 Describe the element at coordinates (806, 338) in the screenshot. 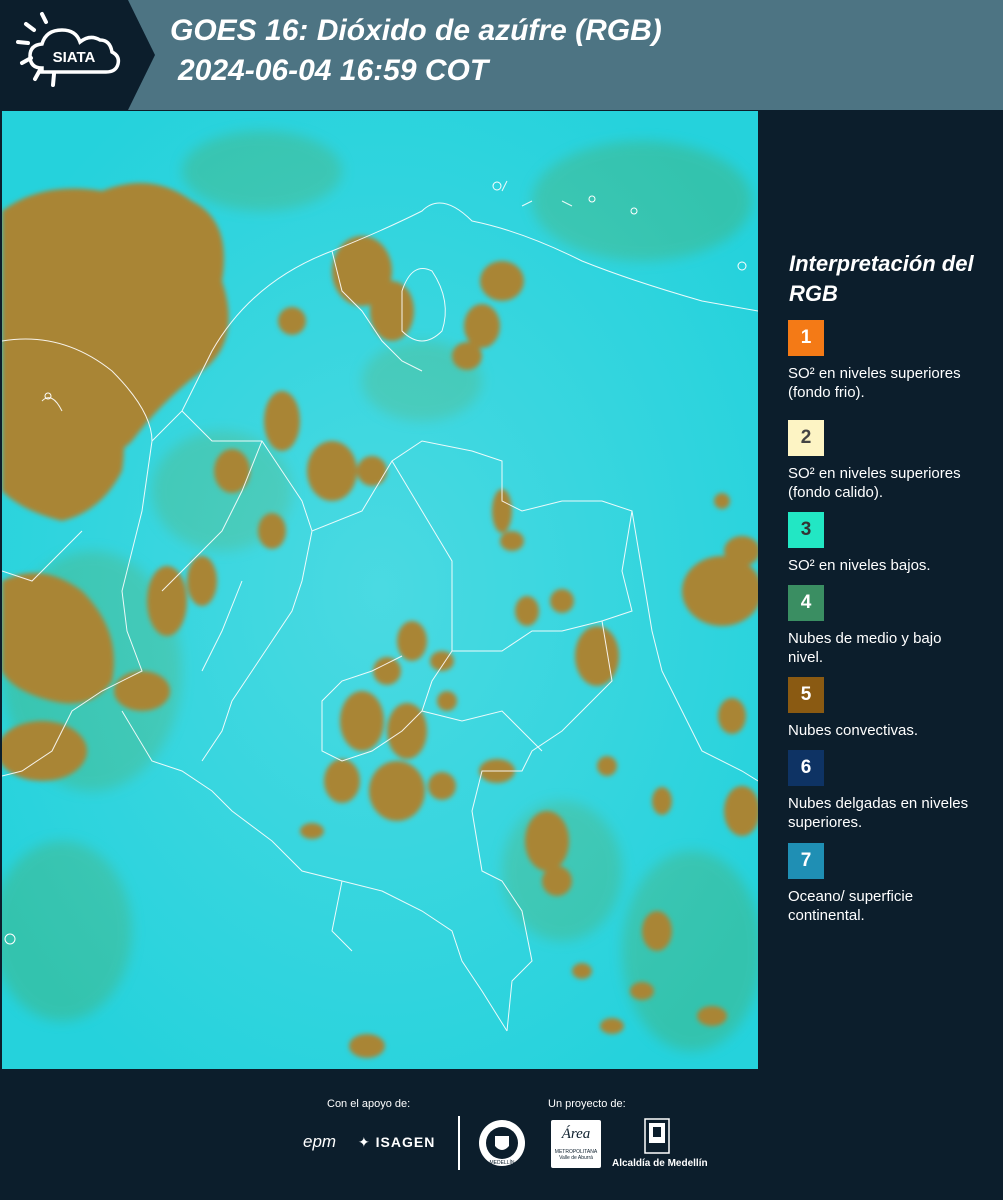

I see `legend-swatch: 1` at that location.